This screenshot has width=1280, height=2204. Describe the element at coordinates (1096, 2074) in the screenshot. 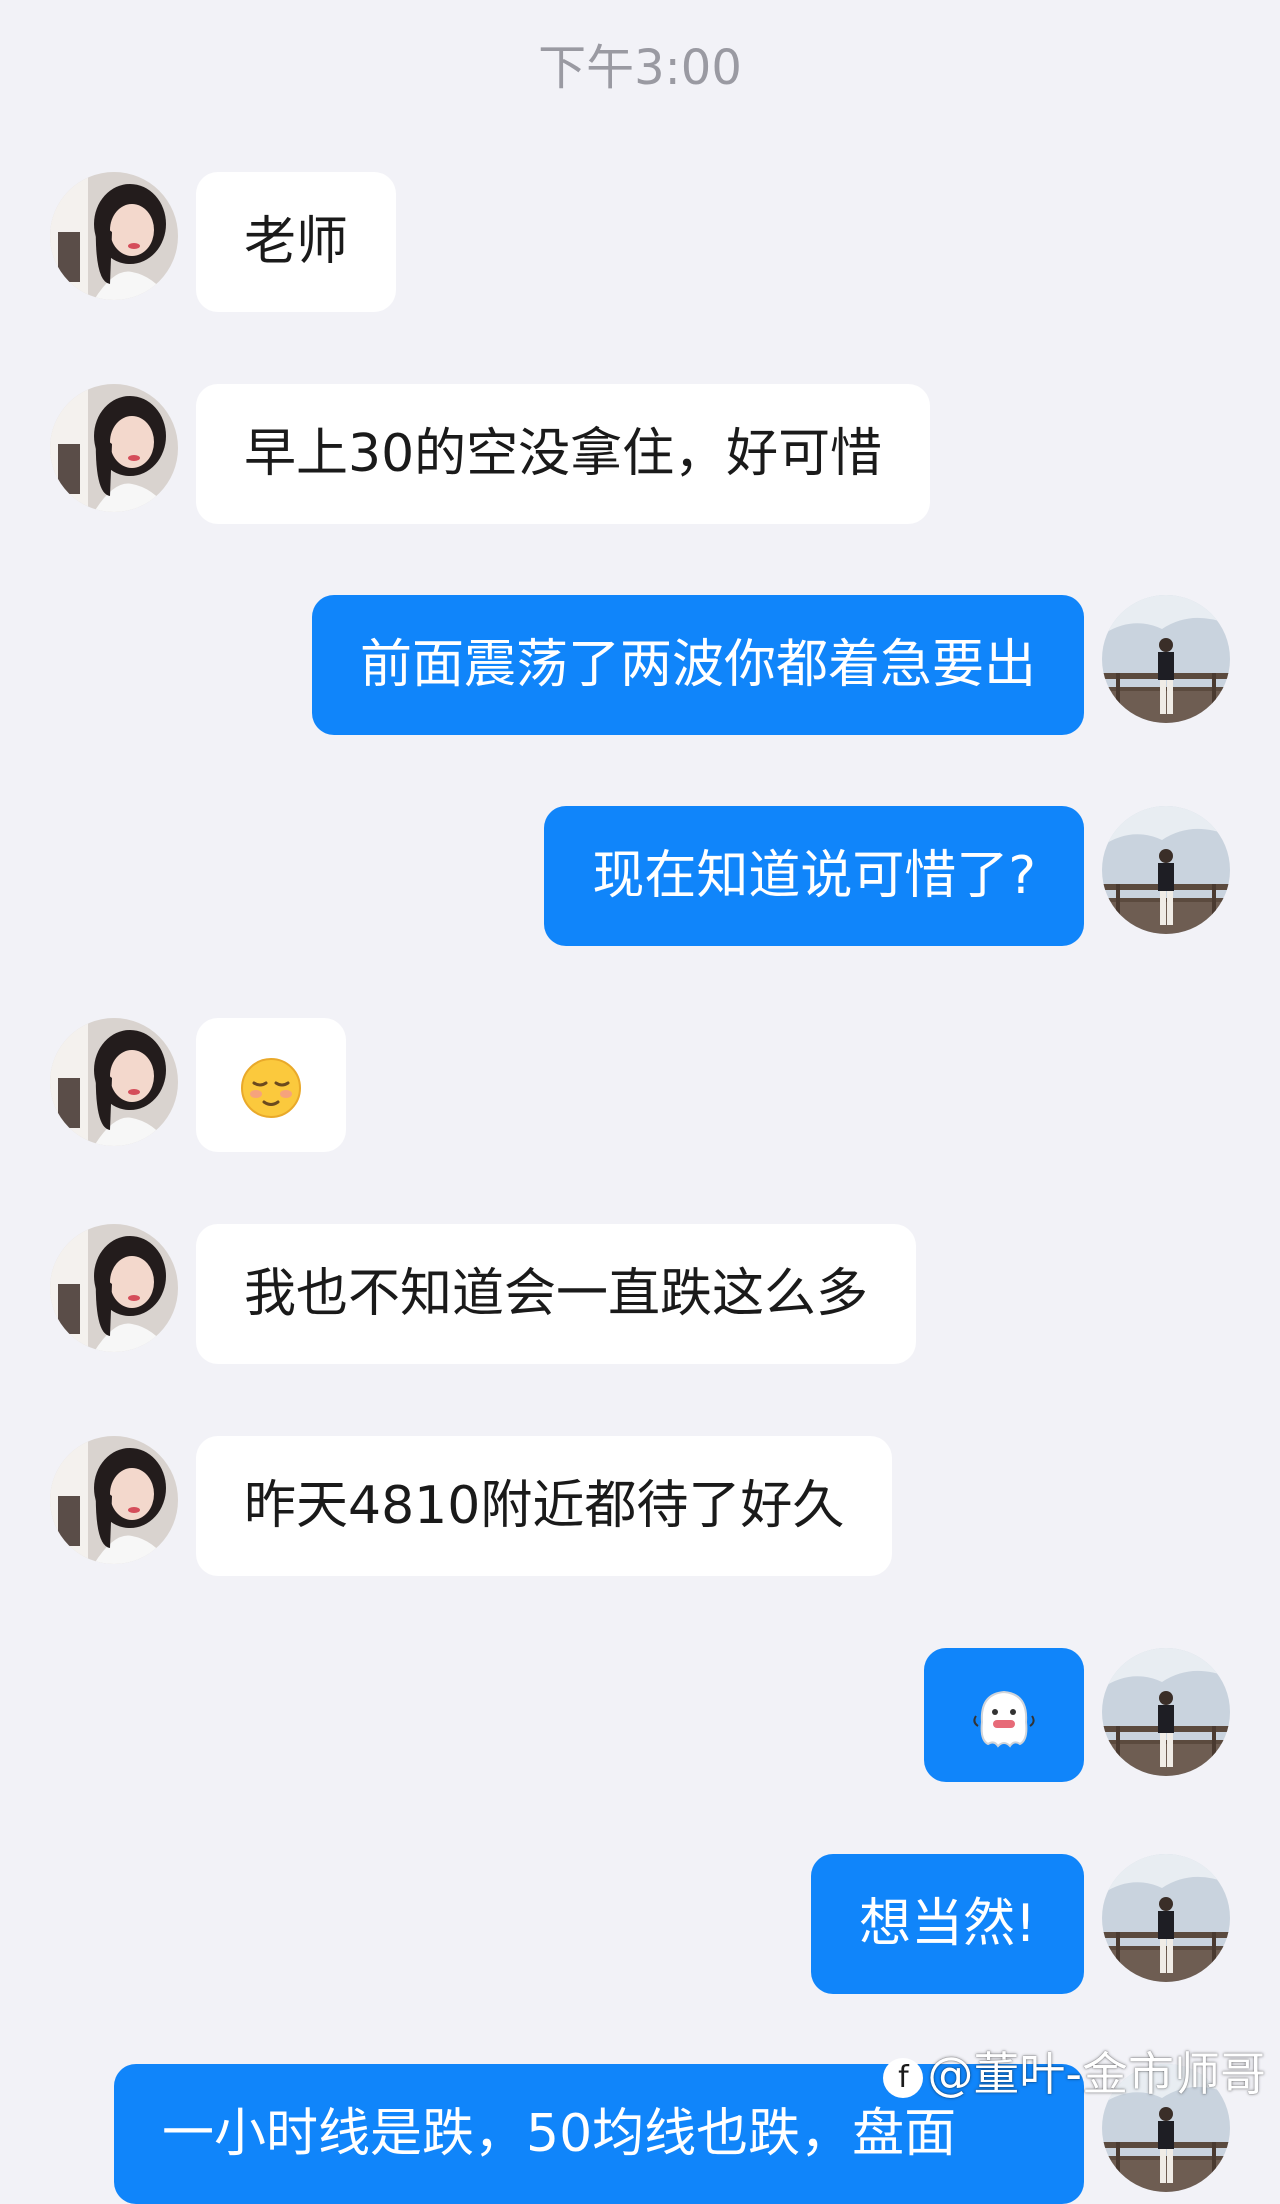

I see `watermark-text: @董叶-金市师哥` at that location.